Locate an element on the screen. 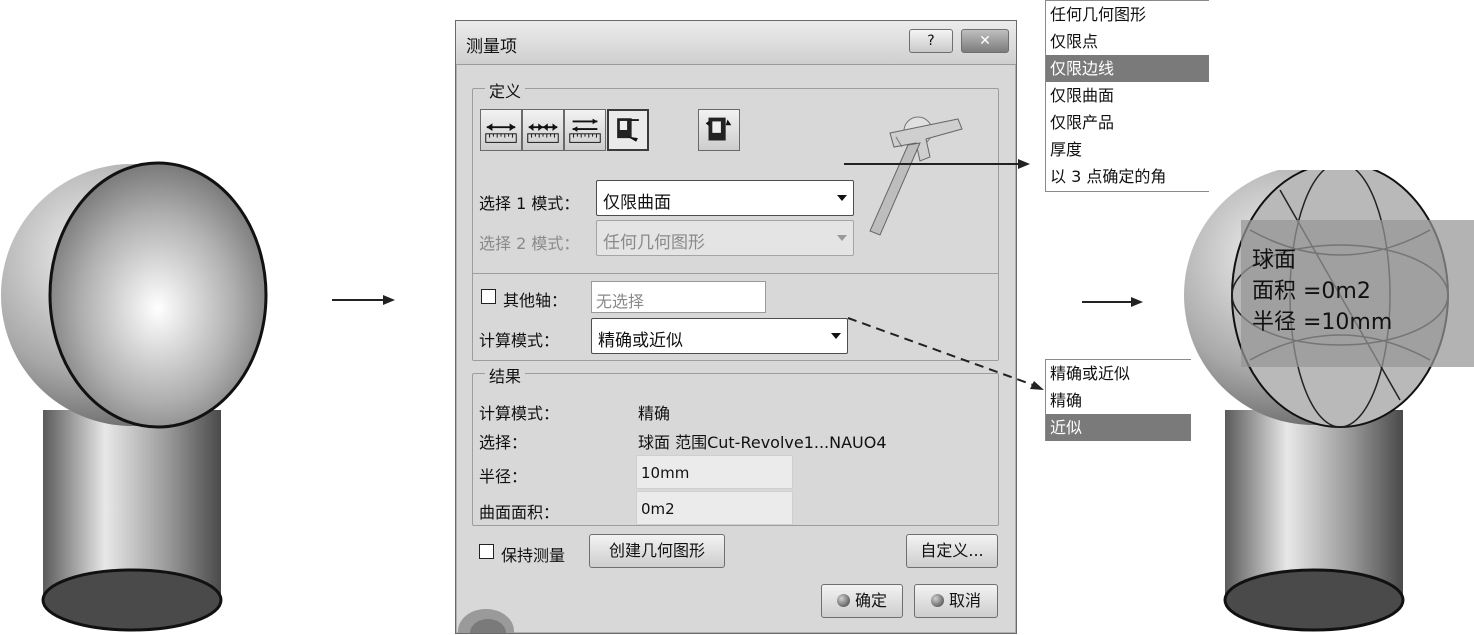  ok-button: 确定 is located at coordinates (862, 601).